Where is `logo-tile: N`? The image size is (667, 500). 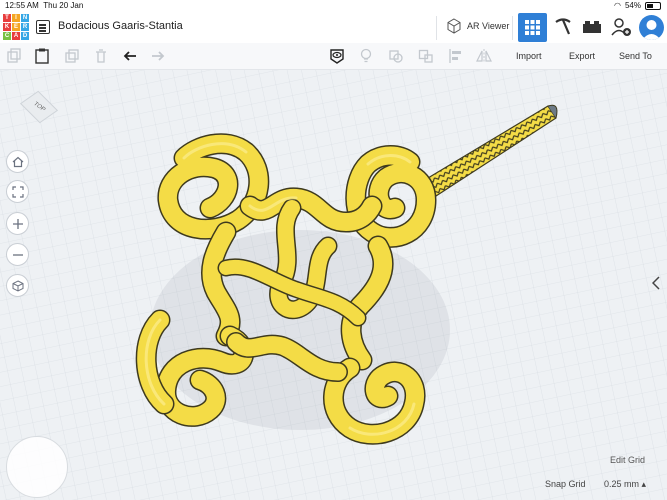
logo-tile: N is located at coordinates (25, 18).